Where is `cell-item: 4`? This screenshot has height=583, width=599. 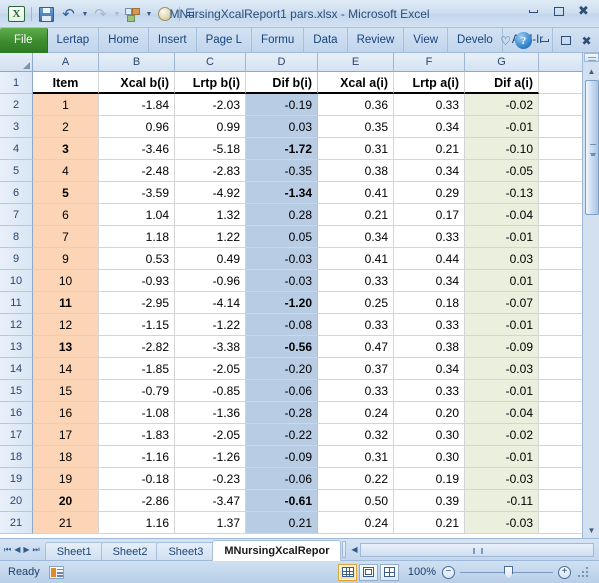
cell-item: 4 is located at coordinates (66, 171).